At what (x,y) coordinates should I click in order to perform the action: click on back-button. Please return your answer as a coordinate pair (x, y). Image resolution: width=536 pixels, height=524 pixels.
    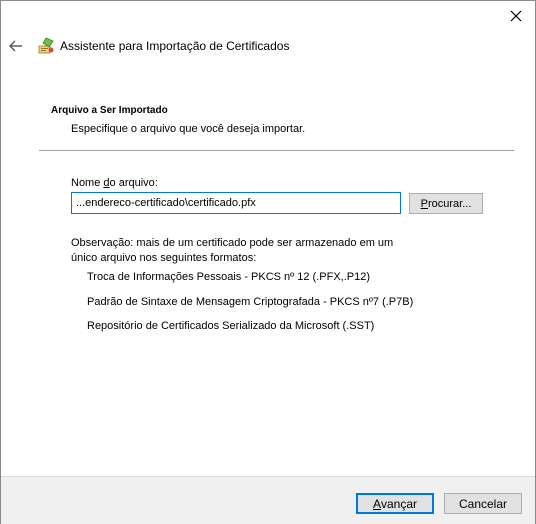
    Looking at the image, I should click on (16, 46).